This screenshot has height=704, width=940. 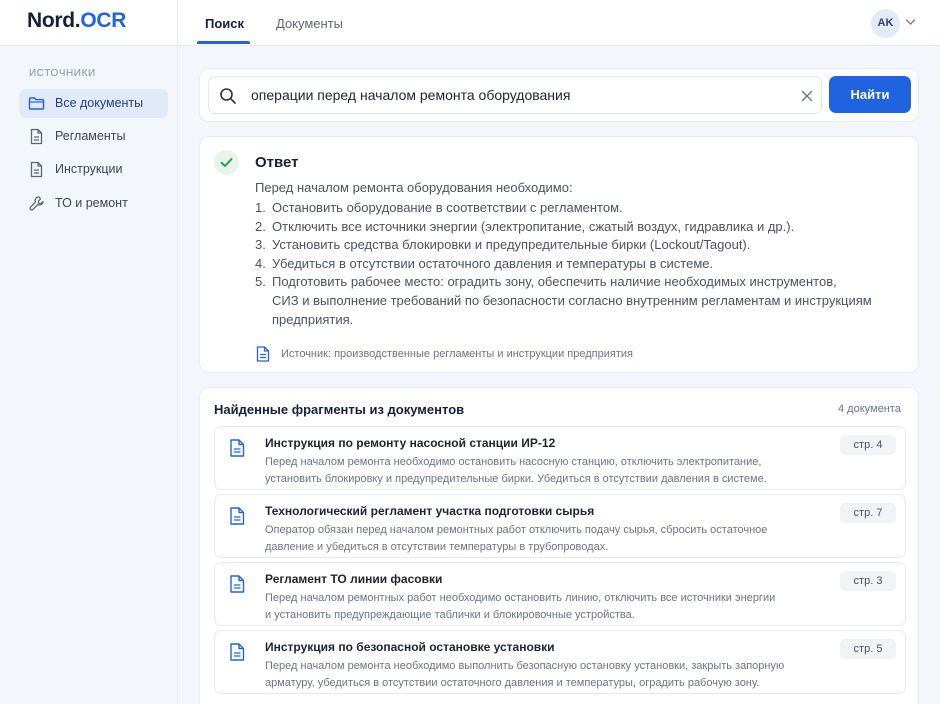 I want to click on step-number: 2., so click(x=260, y=226).